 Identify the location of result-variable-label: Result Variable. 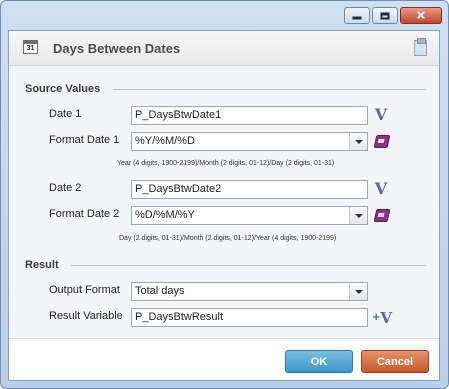
(86, 316).